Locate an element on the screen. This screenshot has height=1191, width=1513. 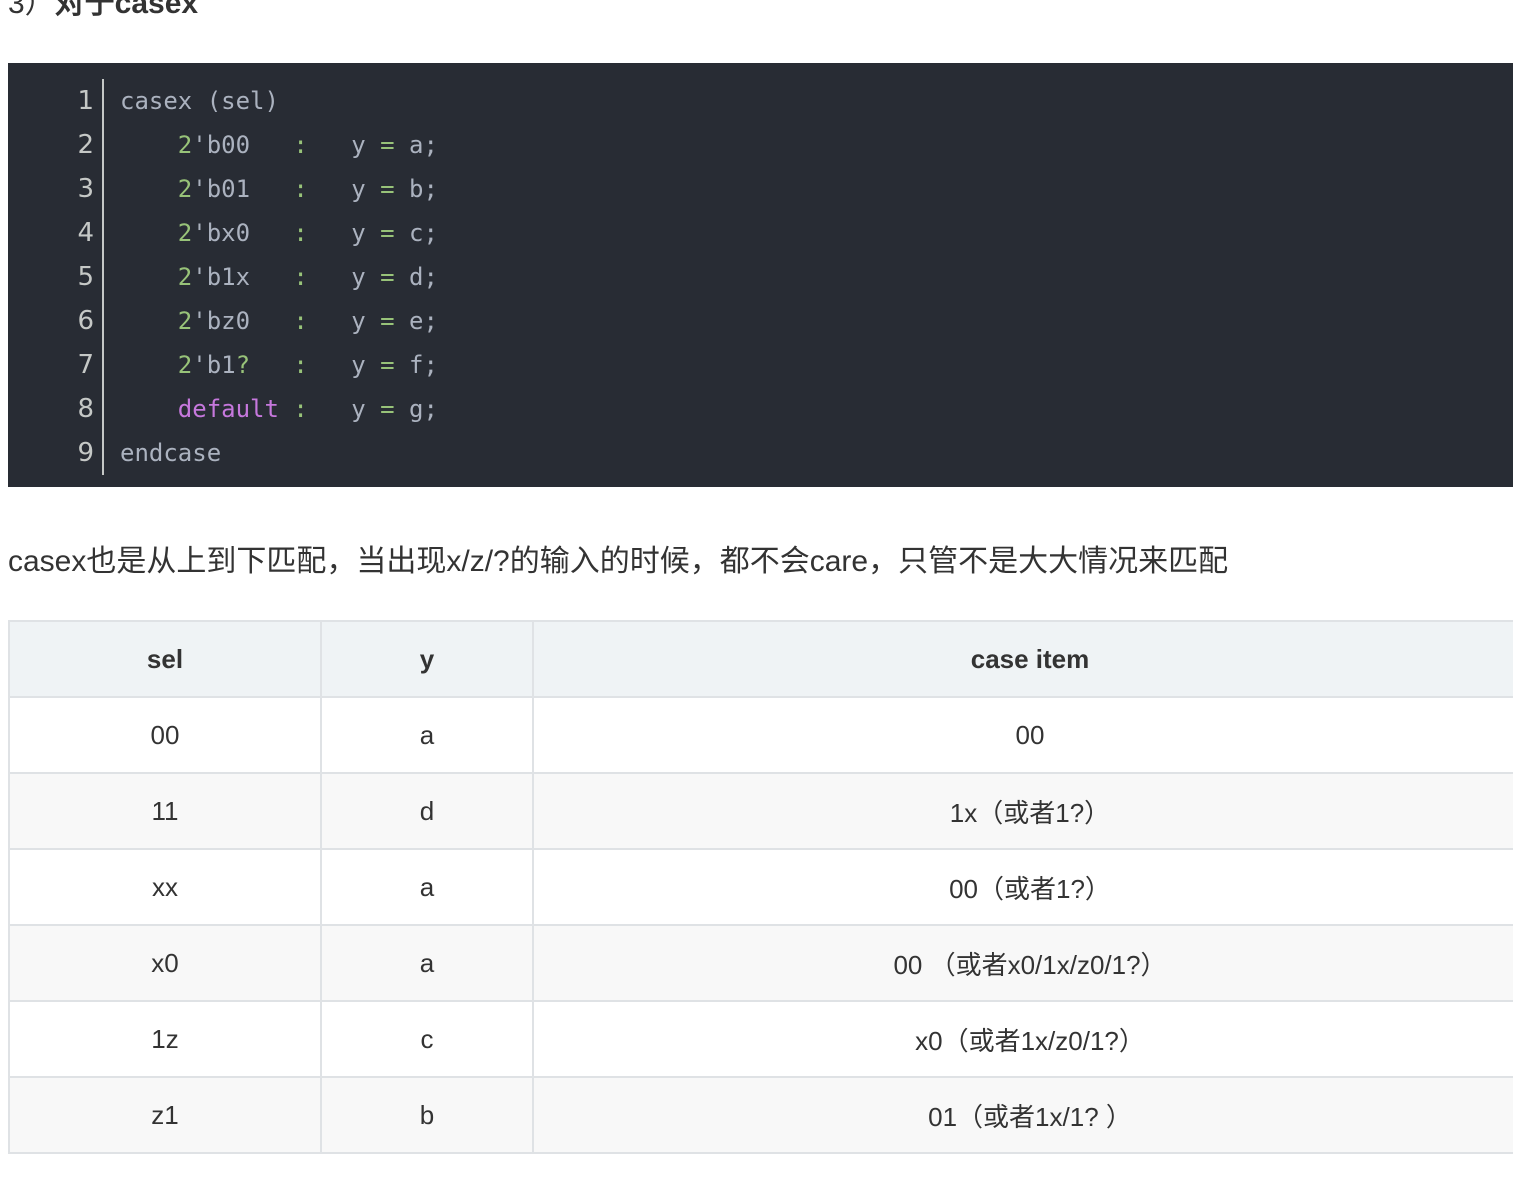
cell-sel: 11 is located at coordinates (165, 811).